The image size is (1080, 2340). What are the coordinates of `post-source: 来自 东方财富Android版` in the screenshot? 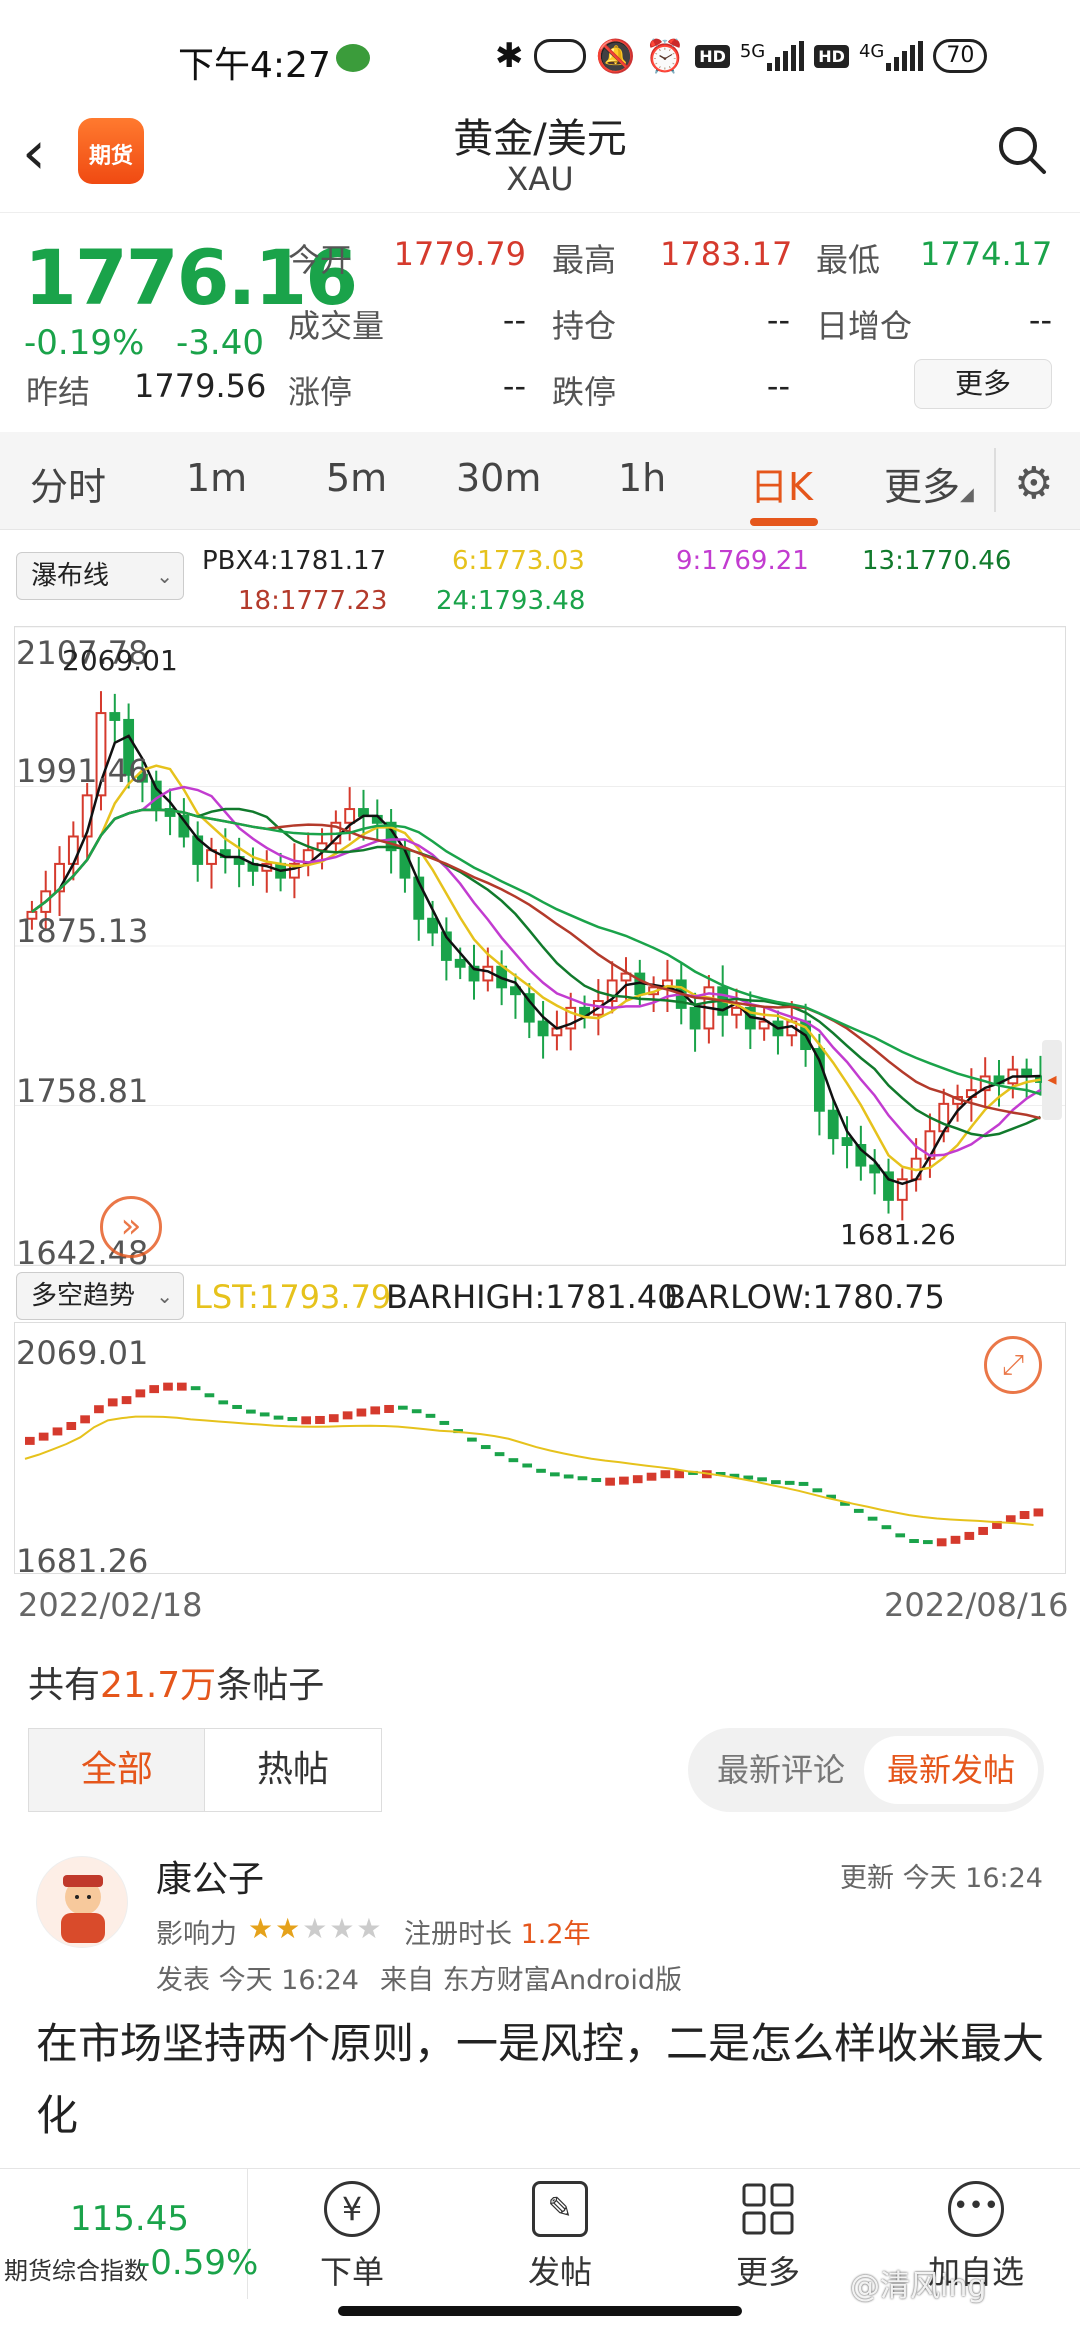 It's located at (531, 1980).